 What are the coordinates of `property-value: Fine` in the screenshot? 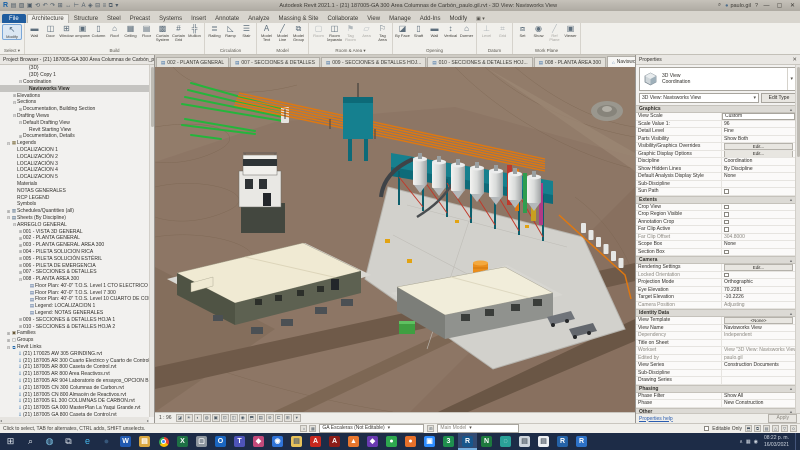 It's located at (758, 131).